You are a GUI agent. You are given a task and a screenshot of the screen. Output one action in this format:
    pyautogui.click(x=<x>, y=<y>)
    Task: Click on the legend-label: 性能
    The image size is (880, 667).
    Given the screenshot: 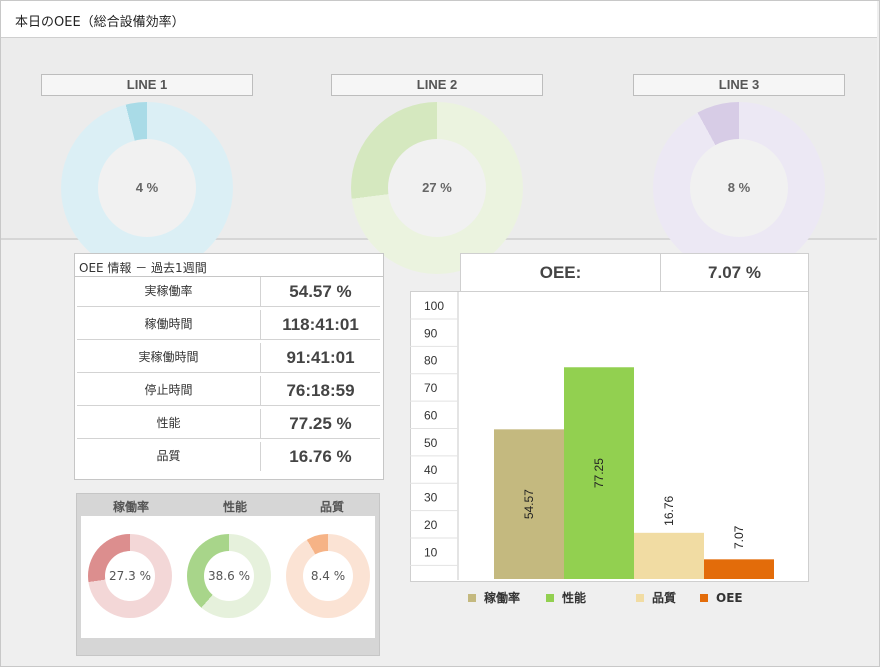 What is the action you would take?
    pyautogui.click(x=574, y=598)
    